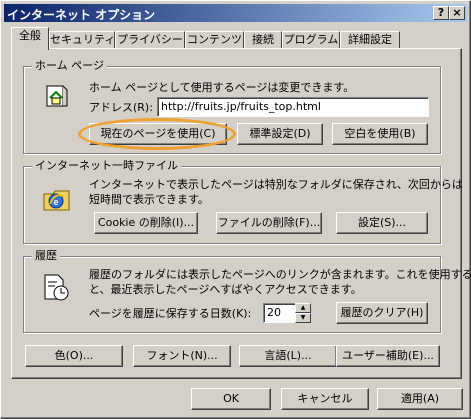  What do you see at coordinates (170, 313) in the screenshot?
I see `history-days-label: ページを履歴に保存する日数(K):` at bounding box center [170, 313].